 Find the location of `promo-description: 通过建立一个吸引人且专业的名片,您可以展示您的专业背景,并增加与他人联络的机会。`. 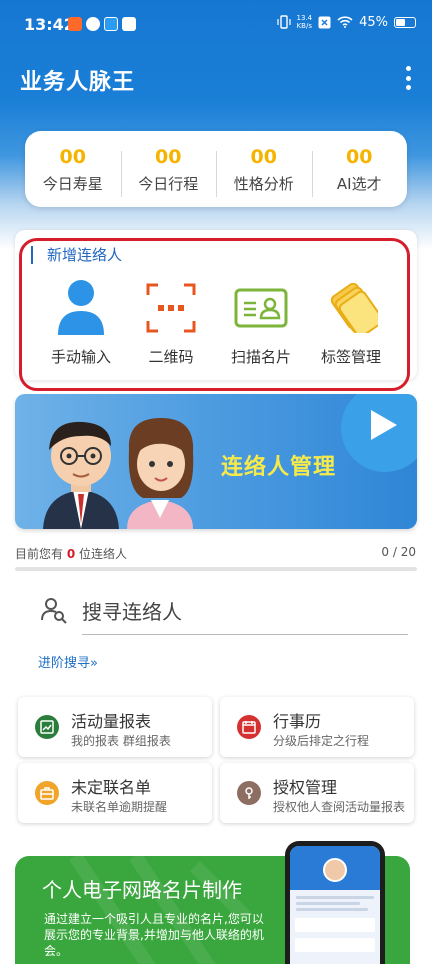

promo-description: 通过建立一个吸引人且专业的名片,您可以展示您的专业背景,并增加与他人联络的机会。 is located at coordinates (154, 935).